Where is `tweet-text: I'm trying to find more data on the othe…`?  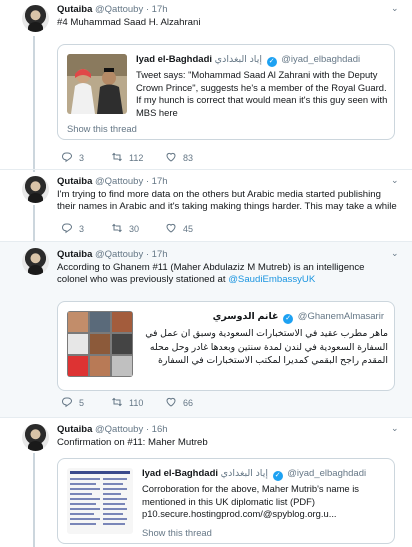 tweet-text: I'm trying to find more data on the othe… is located at coordinates (227, 200).